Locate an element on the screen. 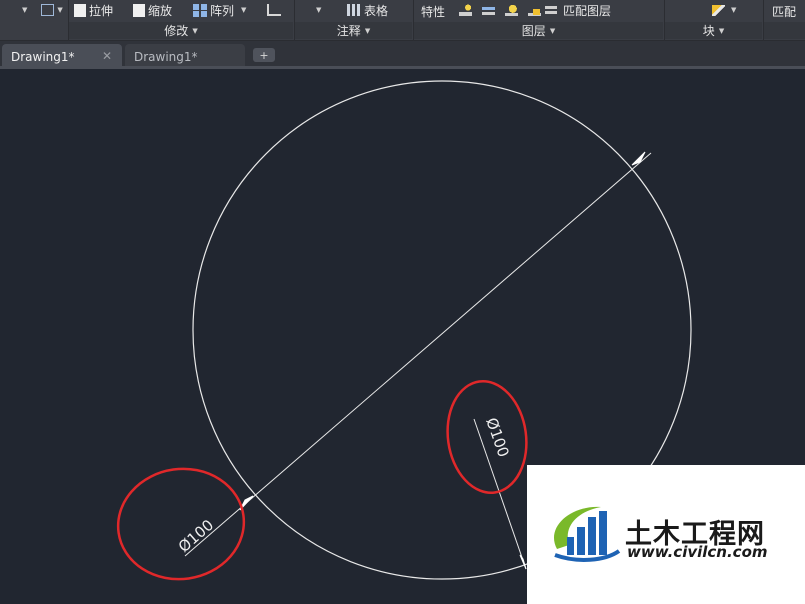  array-icon is located at coordinates (200, 10).